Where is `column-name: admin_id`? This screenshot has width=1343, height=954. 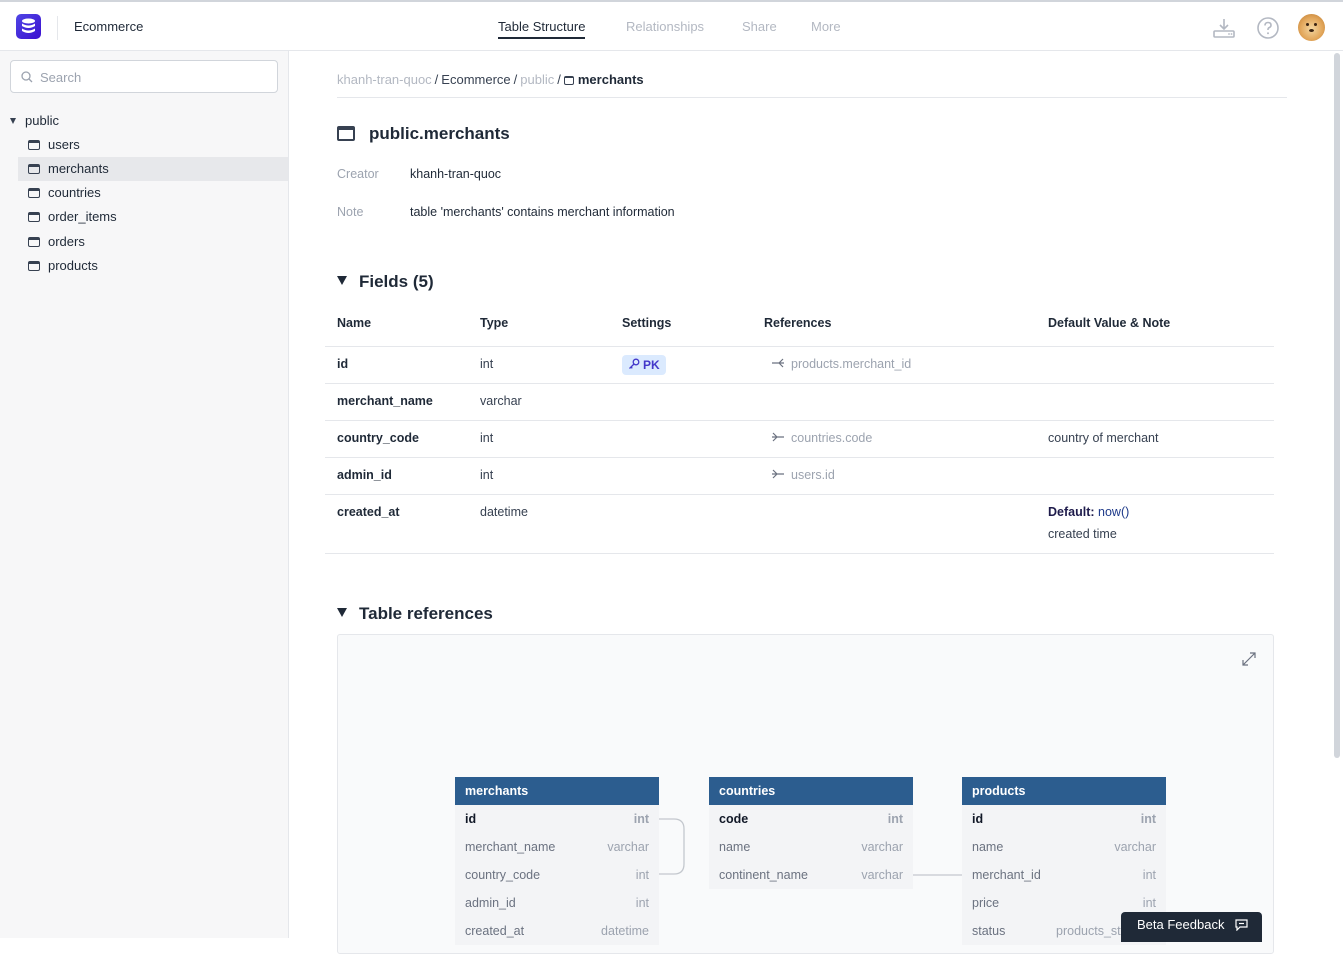
column-name: admin_id is located at coordinates (490, 903).